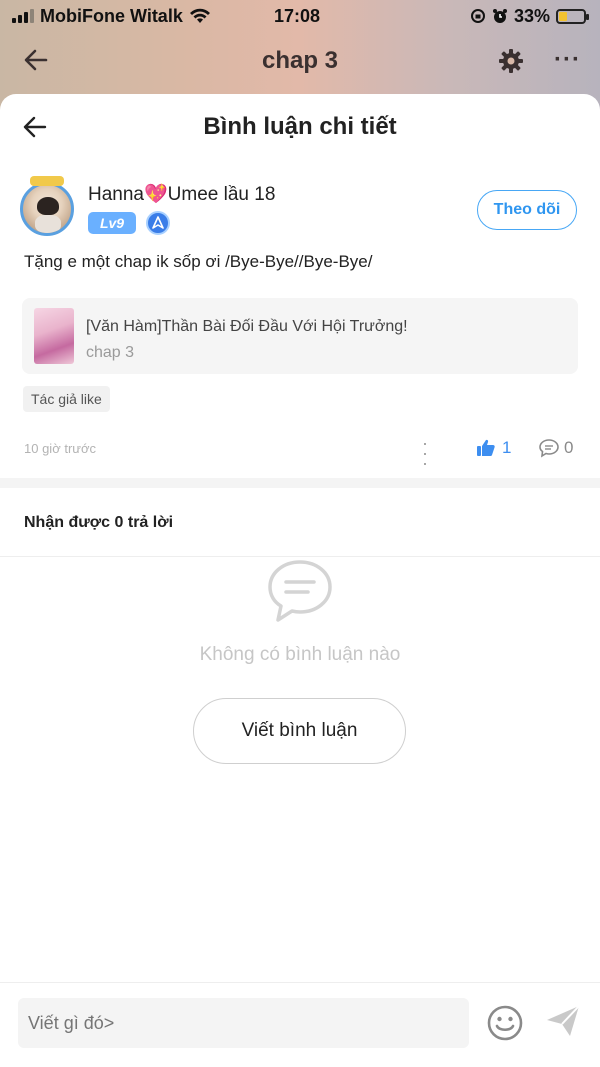 The width and height of the screenshot is (600, 1067). I want to click on app-header: chap 3 ···, so click(300, 61).